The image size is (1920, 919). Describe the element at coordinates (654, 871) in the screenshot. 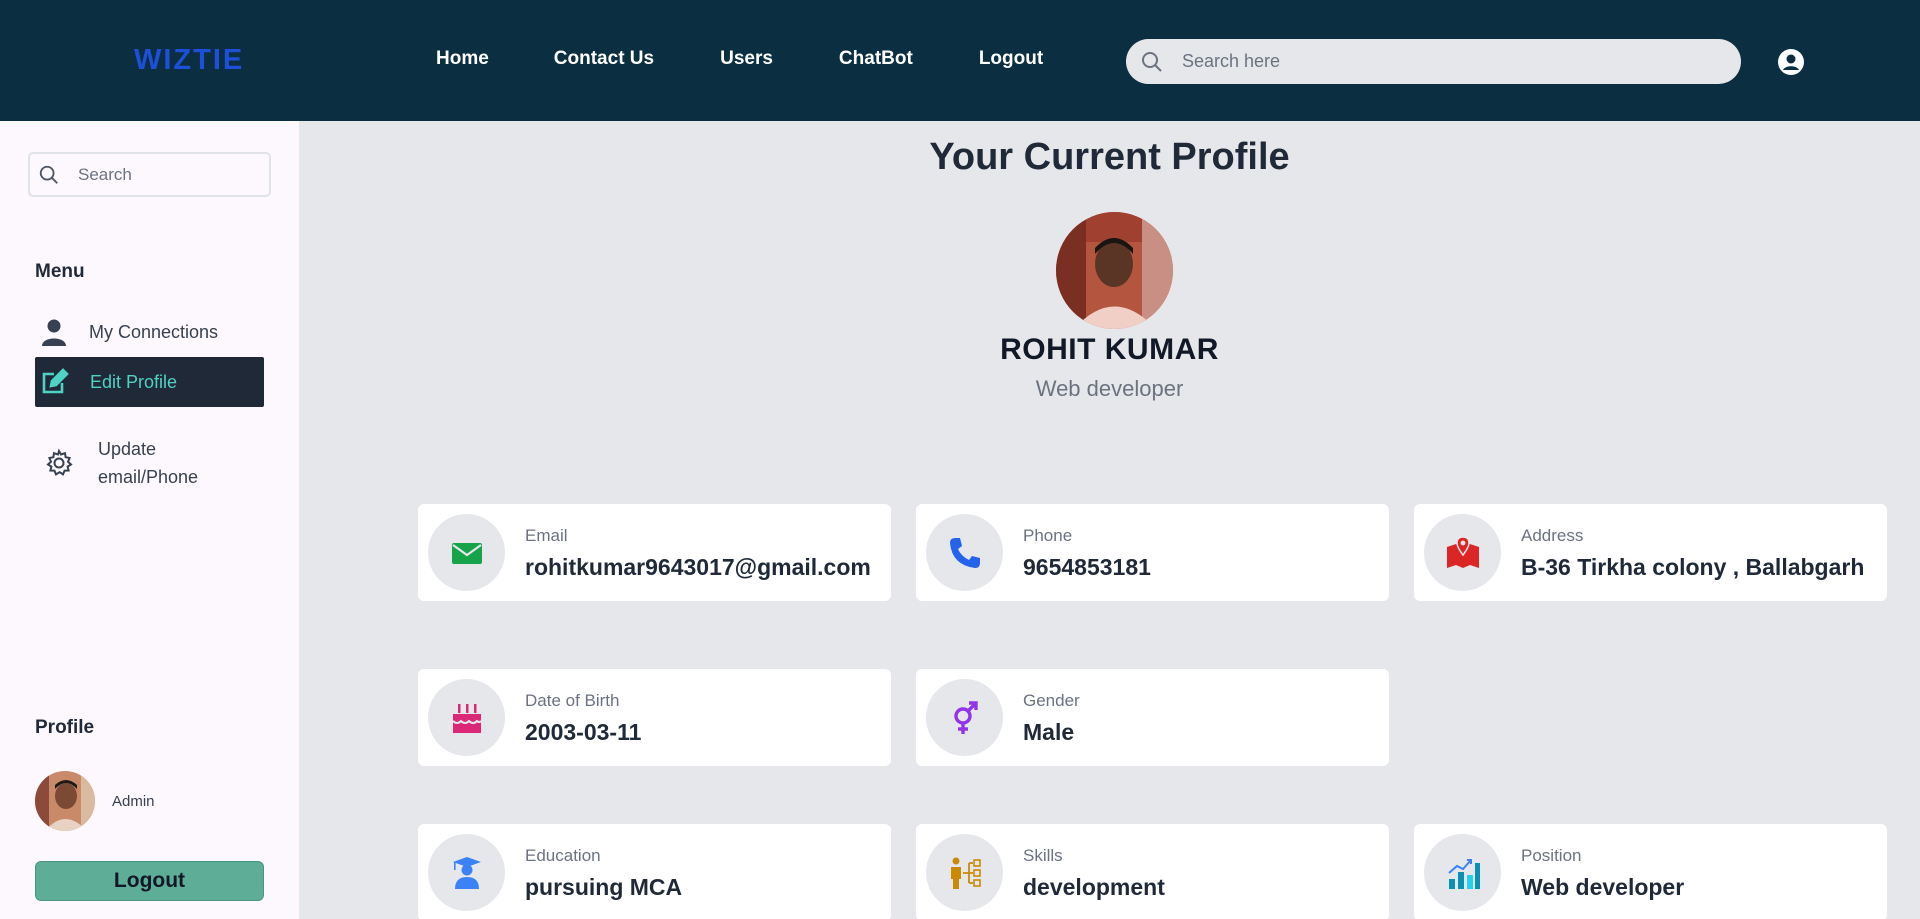

I see `education-card: Education pursuing MCA` at that location.